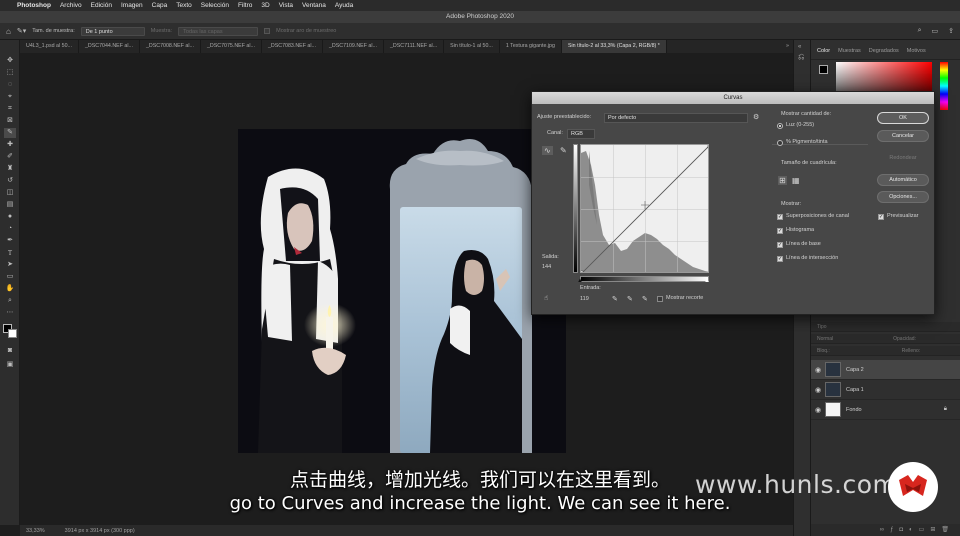 The width and height of the screenshot is (960, 536). What do you see at coordinates (707, 281) in the screenshot?
I see `white-point-slider-icon: ▲` at bounding box center [707, 281].